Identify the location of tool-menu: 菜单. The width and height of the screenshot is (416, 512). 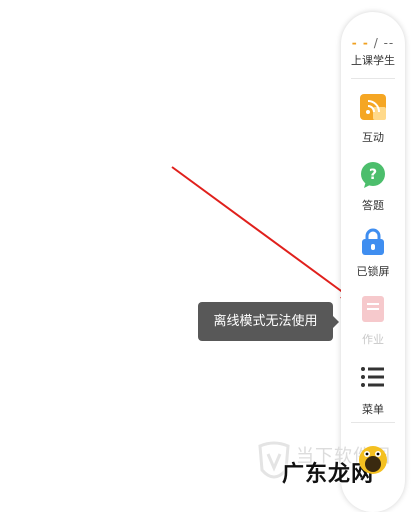
(373, 391).